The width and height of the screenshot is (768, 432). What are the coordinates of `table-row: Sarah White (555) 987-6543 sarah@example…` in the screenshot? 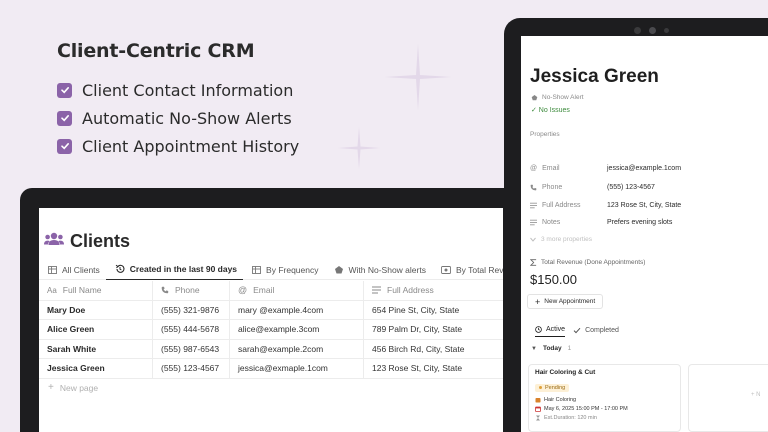 It's located at (271, 349).